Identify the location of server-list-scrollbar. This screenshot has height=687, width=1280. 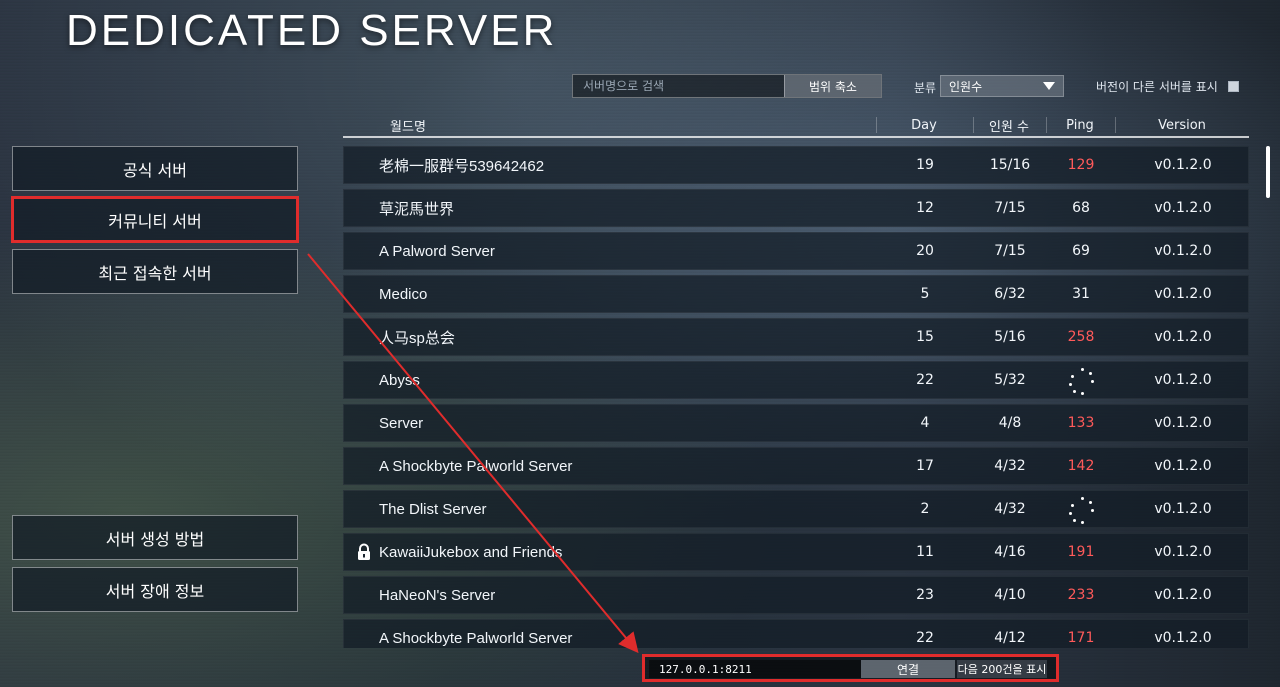
(1268, 172).